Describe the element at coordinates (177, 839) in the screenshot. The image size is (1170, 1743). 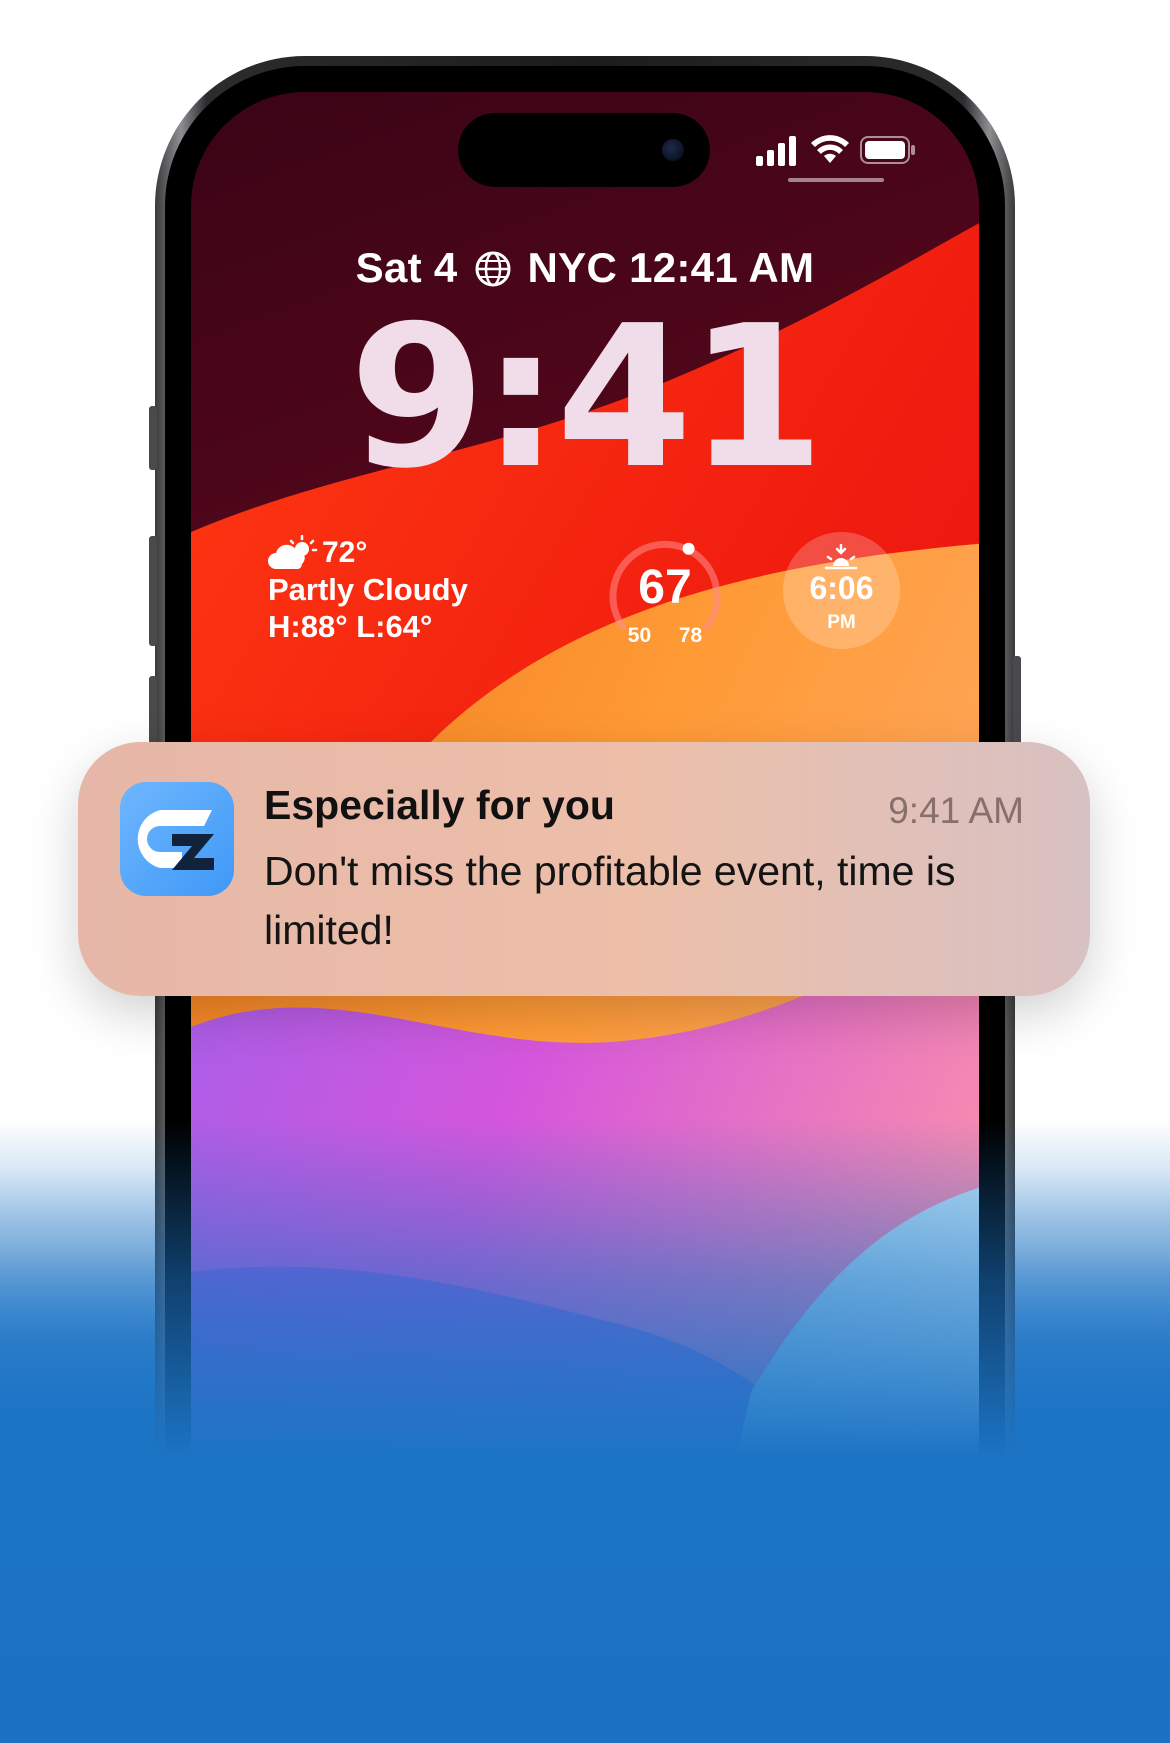
I see `app-logo-icon` at that location.